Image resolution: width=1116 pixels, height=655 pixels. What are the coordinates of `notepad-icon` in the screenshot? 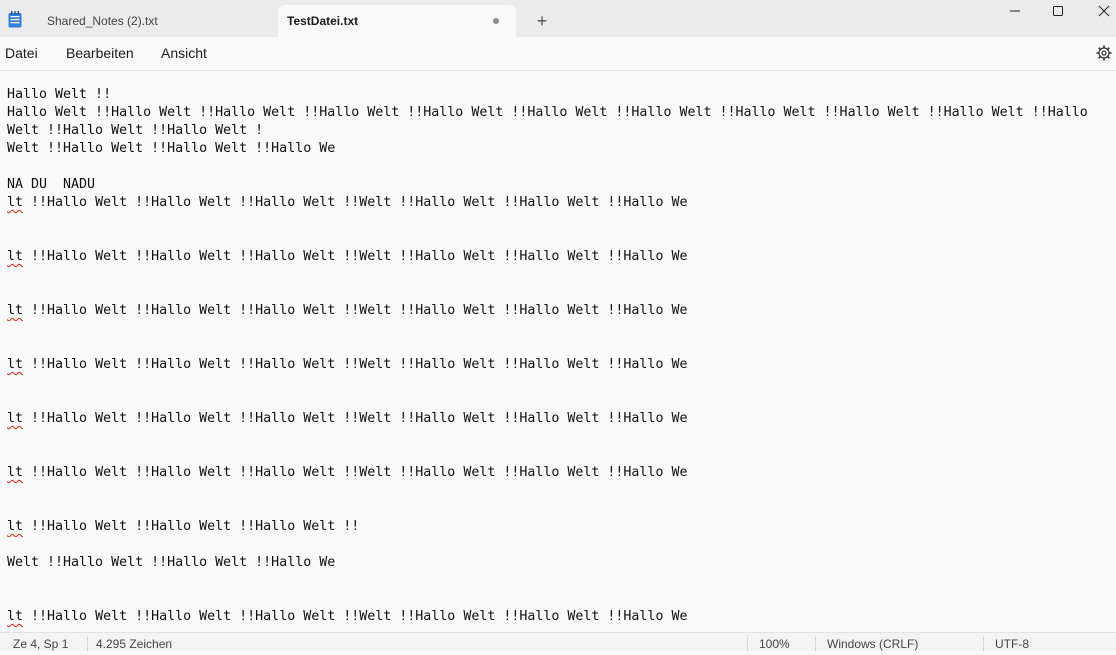 It's located at (15, 19).